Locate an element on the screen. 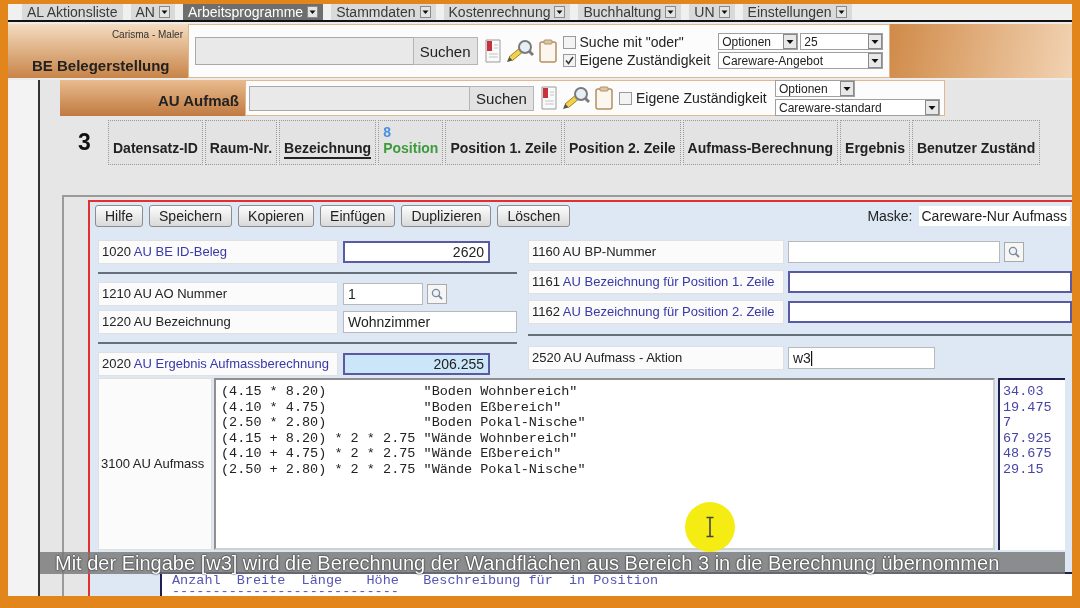  mask-label: Maske: is located at coordinates (890, 216).